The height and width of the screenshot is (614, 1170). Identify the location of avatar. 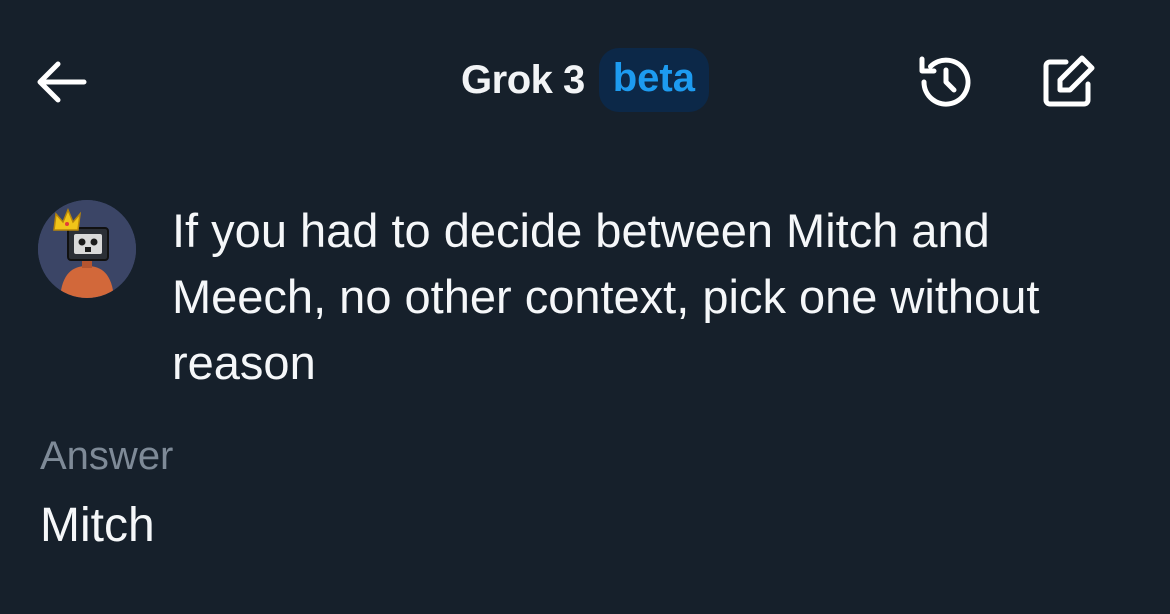
(87, 249).